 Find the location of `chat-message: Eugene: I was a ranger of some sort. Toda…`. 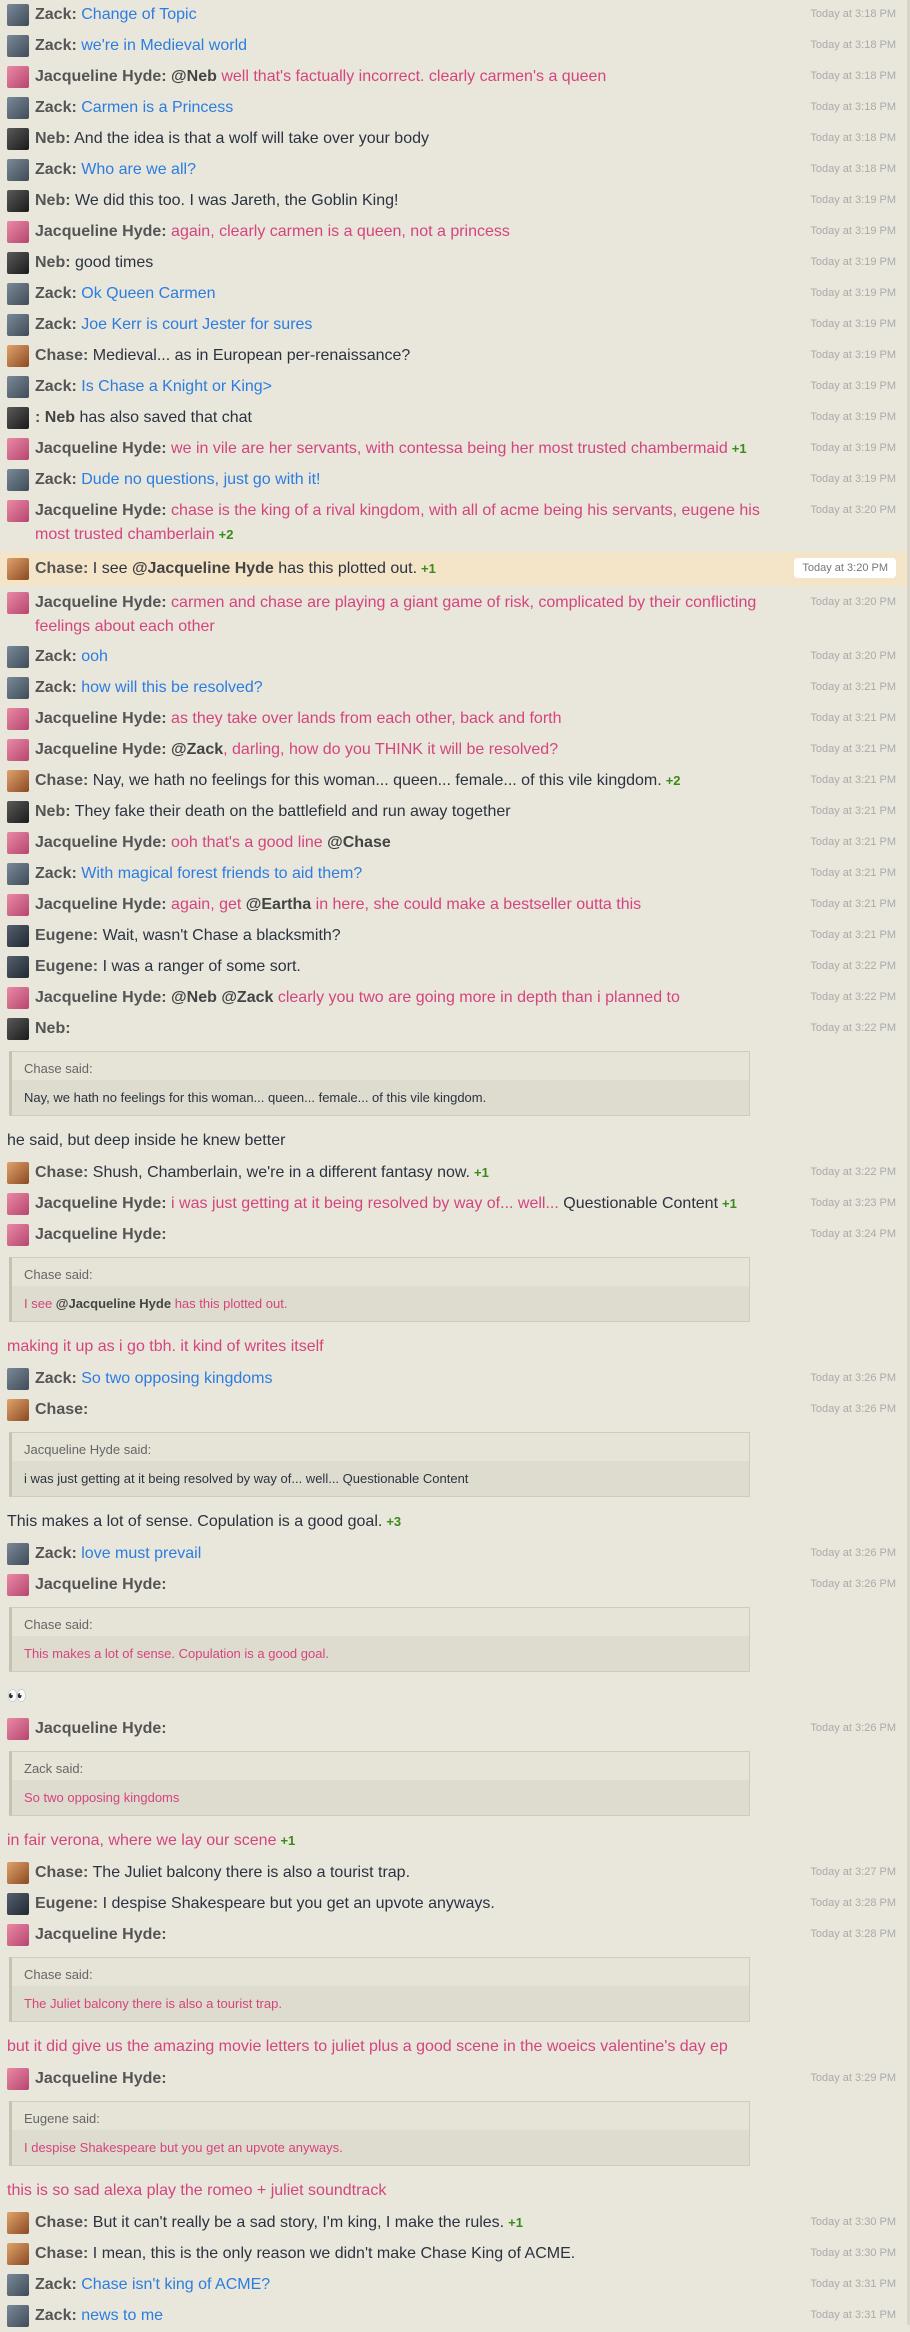

chat-message: Eugene: I was a ranger of some sort. Toda… is located at coordinates (455, 967).